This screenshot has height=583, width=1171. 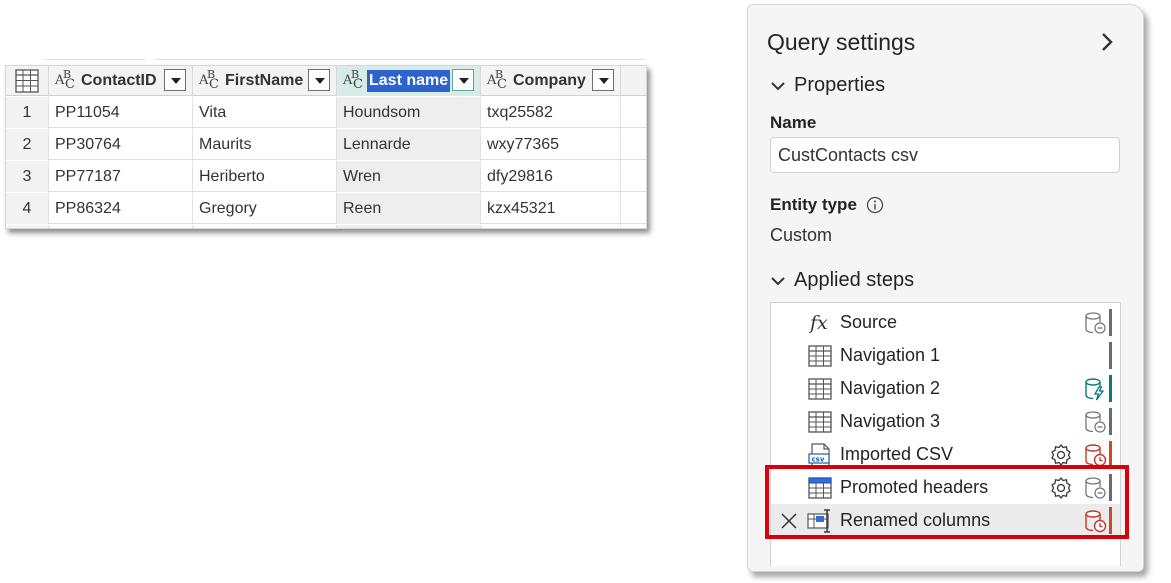 I want to click on database-lightning-teal-icon, so click(x=1095, y=389).